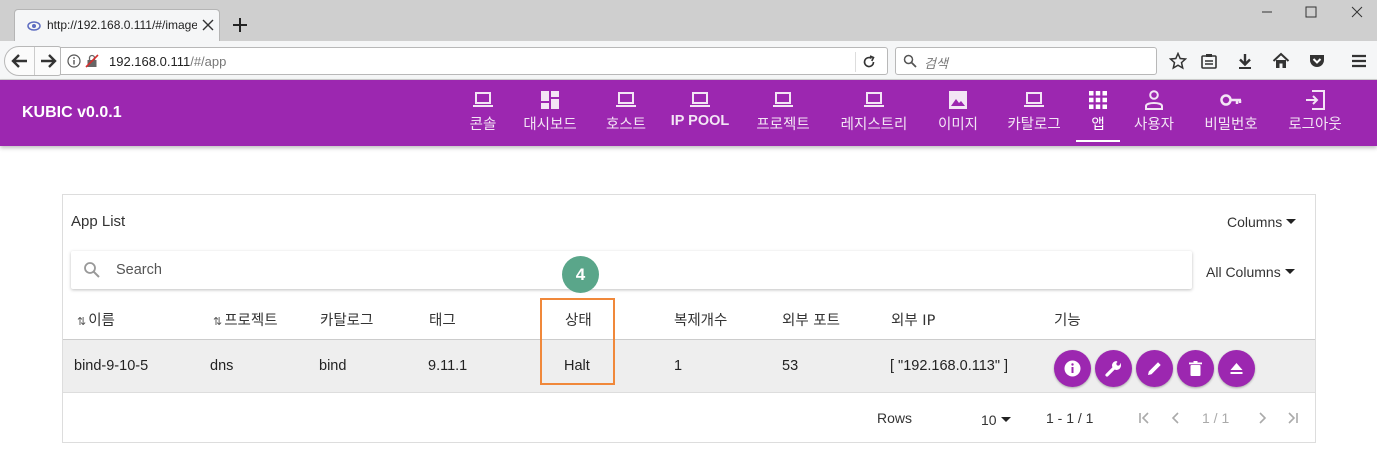 This screenshot has height=474, width=1377. What do you see at coordinates (240, 25) in the screenshot?
I see `new-tab-icon` at bounding box center [240, 25].